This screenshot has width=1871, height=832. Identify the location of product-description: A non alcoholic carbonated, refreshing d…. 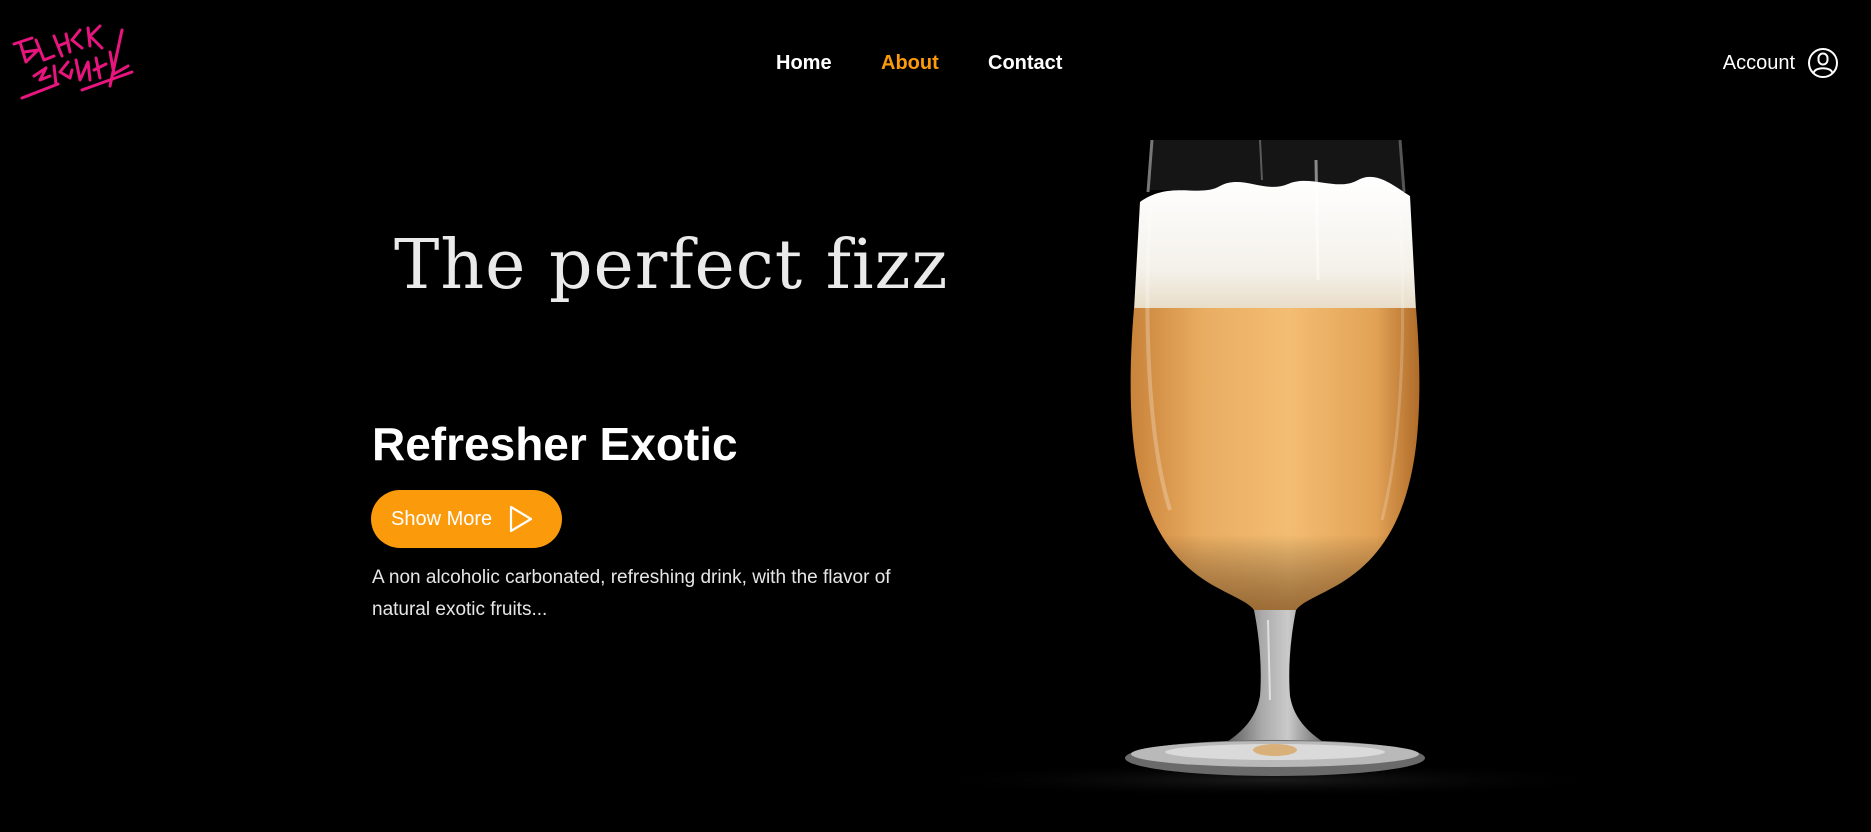
(631, 593).